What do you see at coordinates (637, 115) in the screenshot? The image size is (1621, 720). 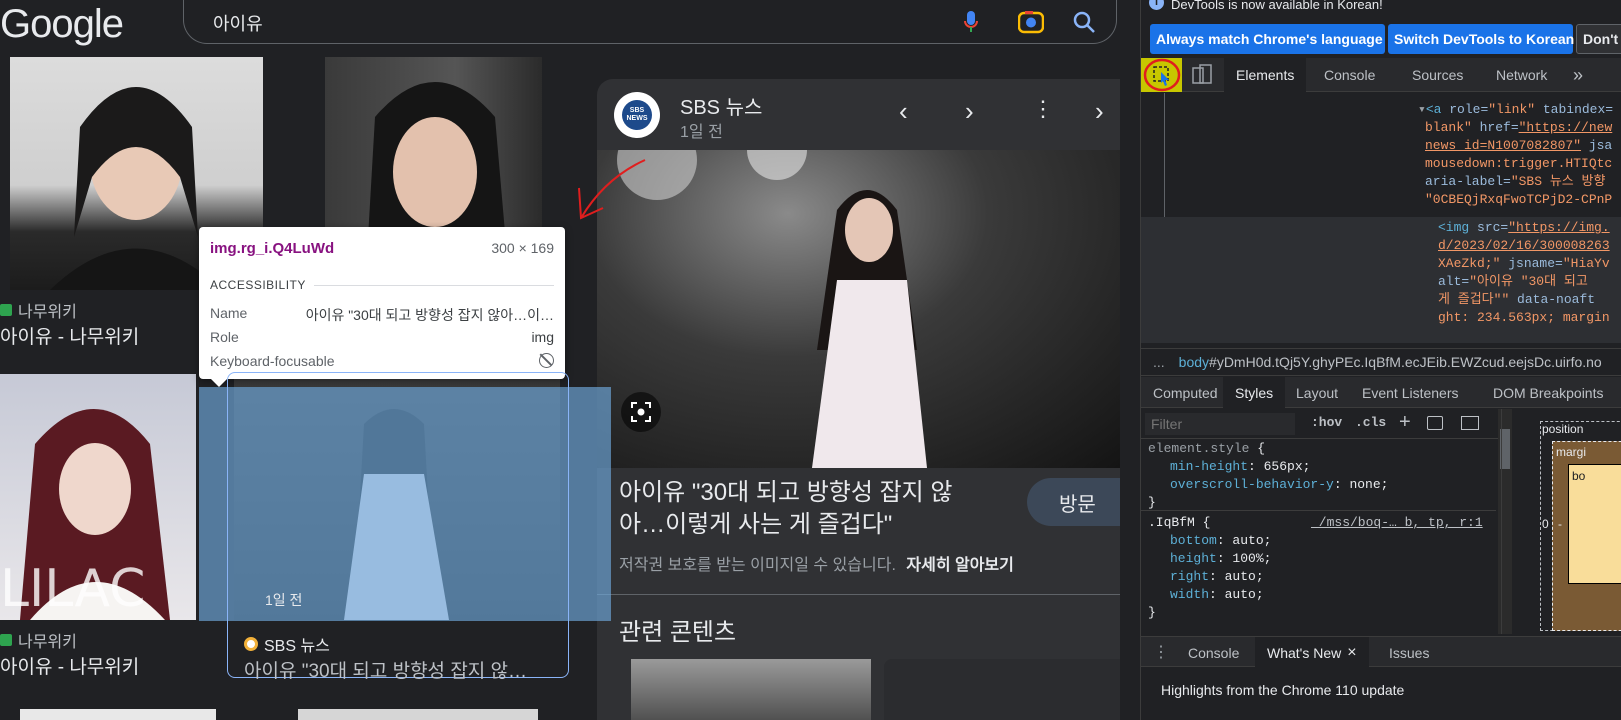 I see `sbs-logo: SBS NEWS` at bounding box center [637, 115].